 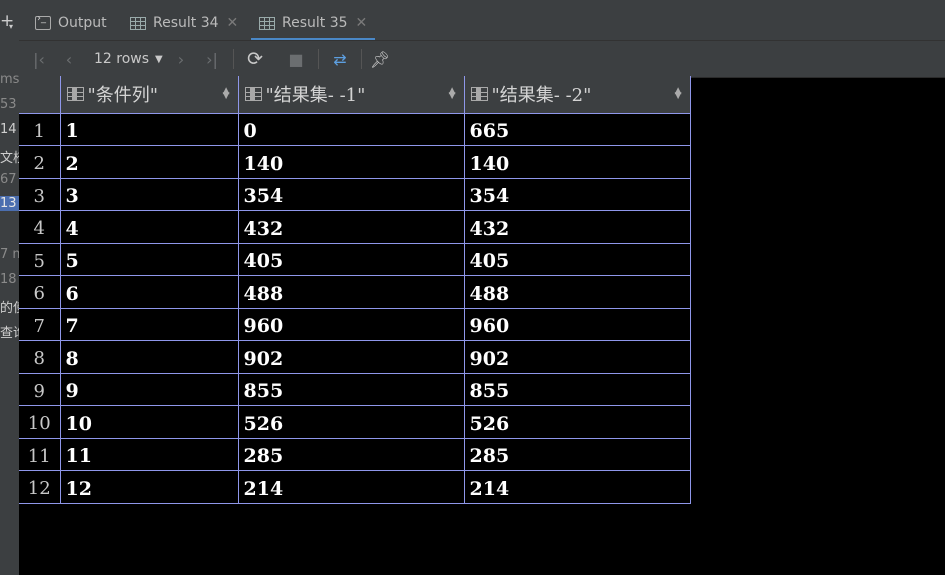 I want to click on first-page-icon: |‹, so click(x=39, y=59).